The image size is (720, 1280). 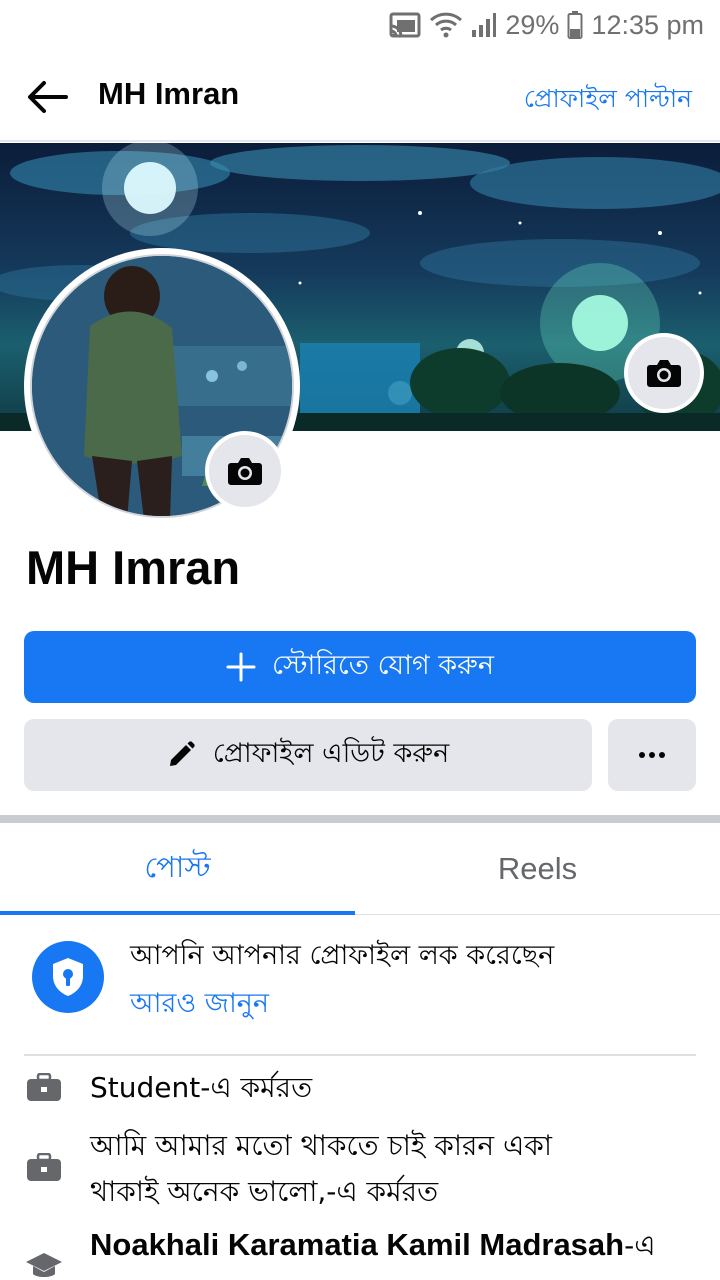 What do you see at coordinates (241, 667) in the screenshot?
I see `plus-icon` at bounding box center [241, 667].